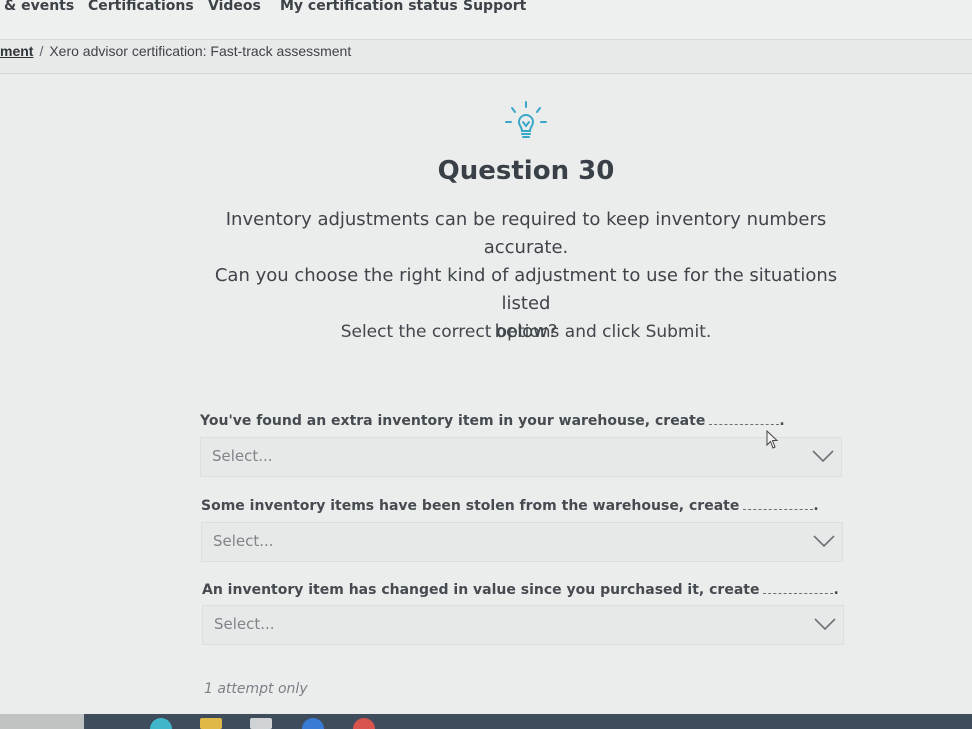  I want to click on item-1-suffix: ., so click(782, 421).